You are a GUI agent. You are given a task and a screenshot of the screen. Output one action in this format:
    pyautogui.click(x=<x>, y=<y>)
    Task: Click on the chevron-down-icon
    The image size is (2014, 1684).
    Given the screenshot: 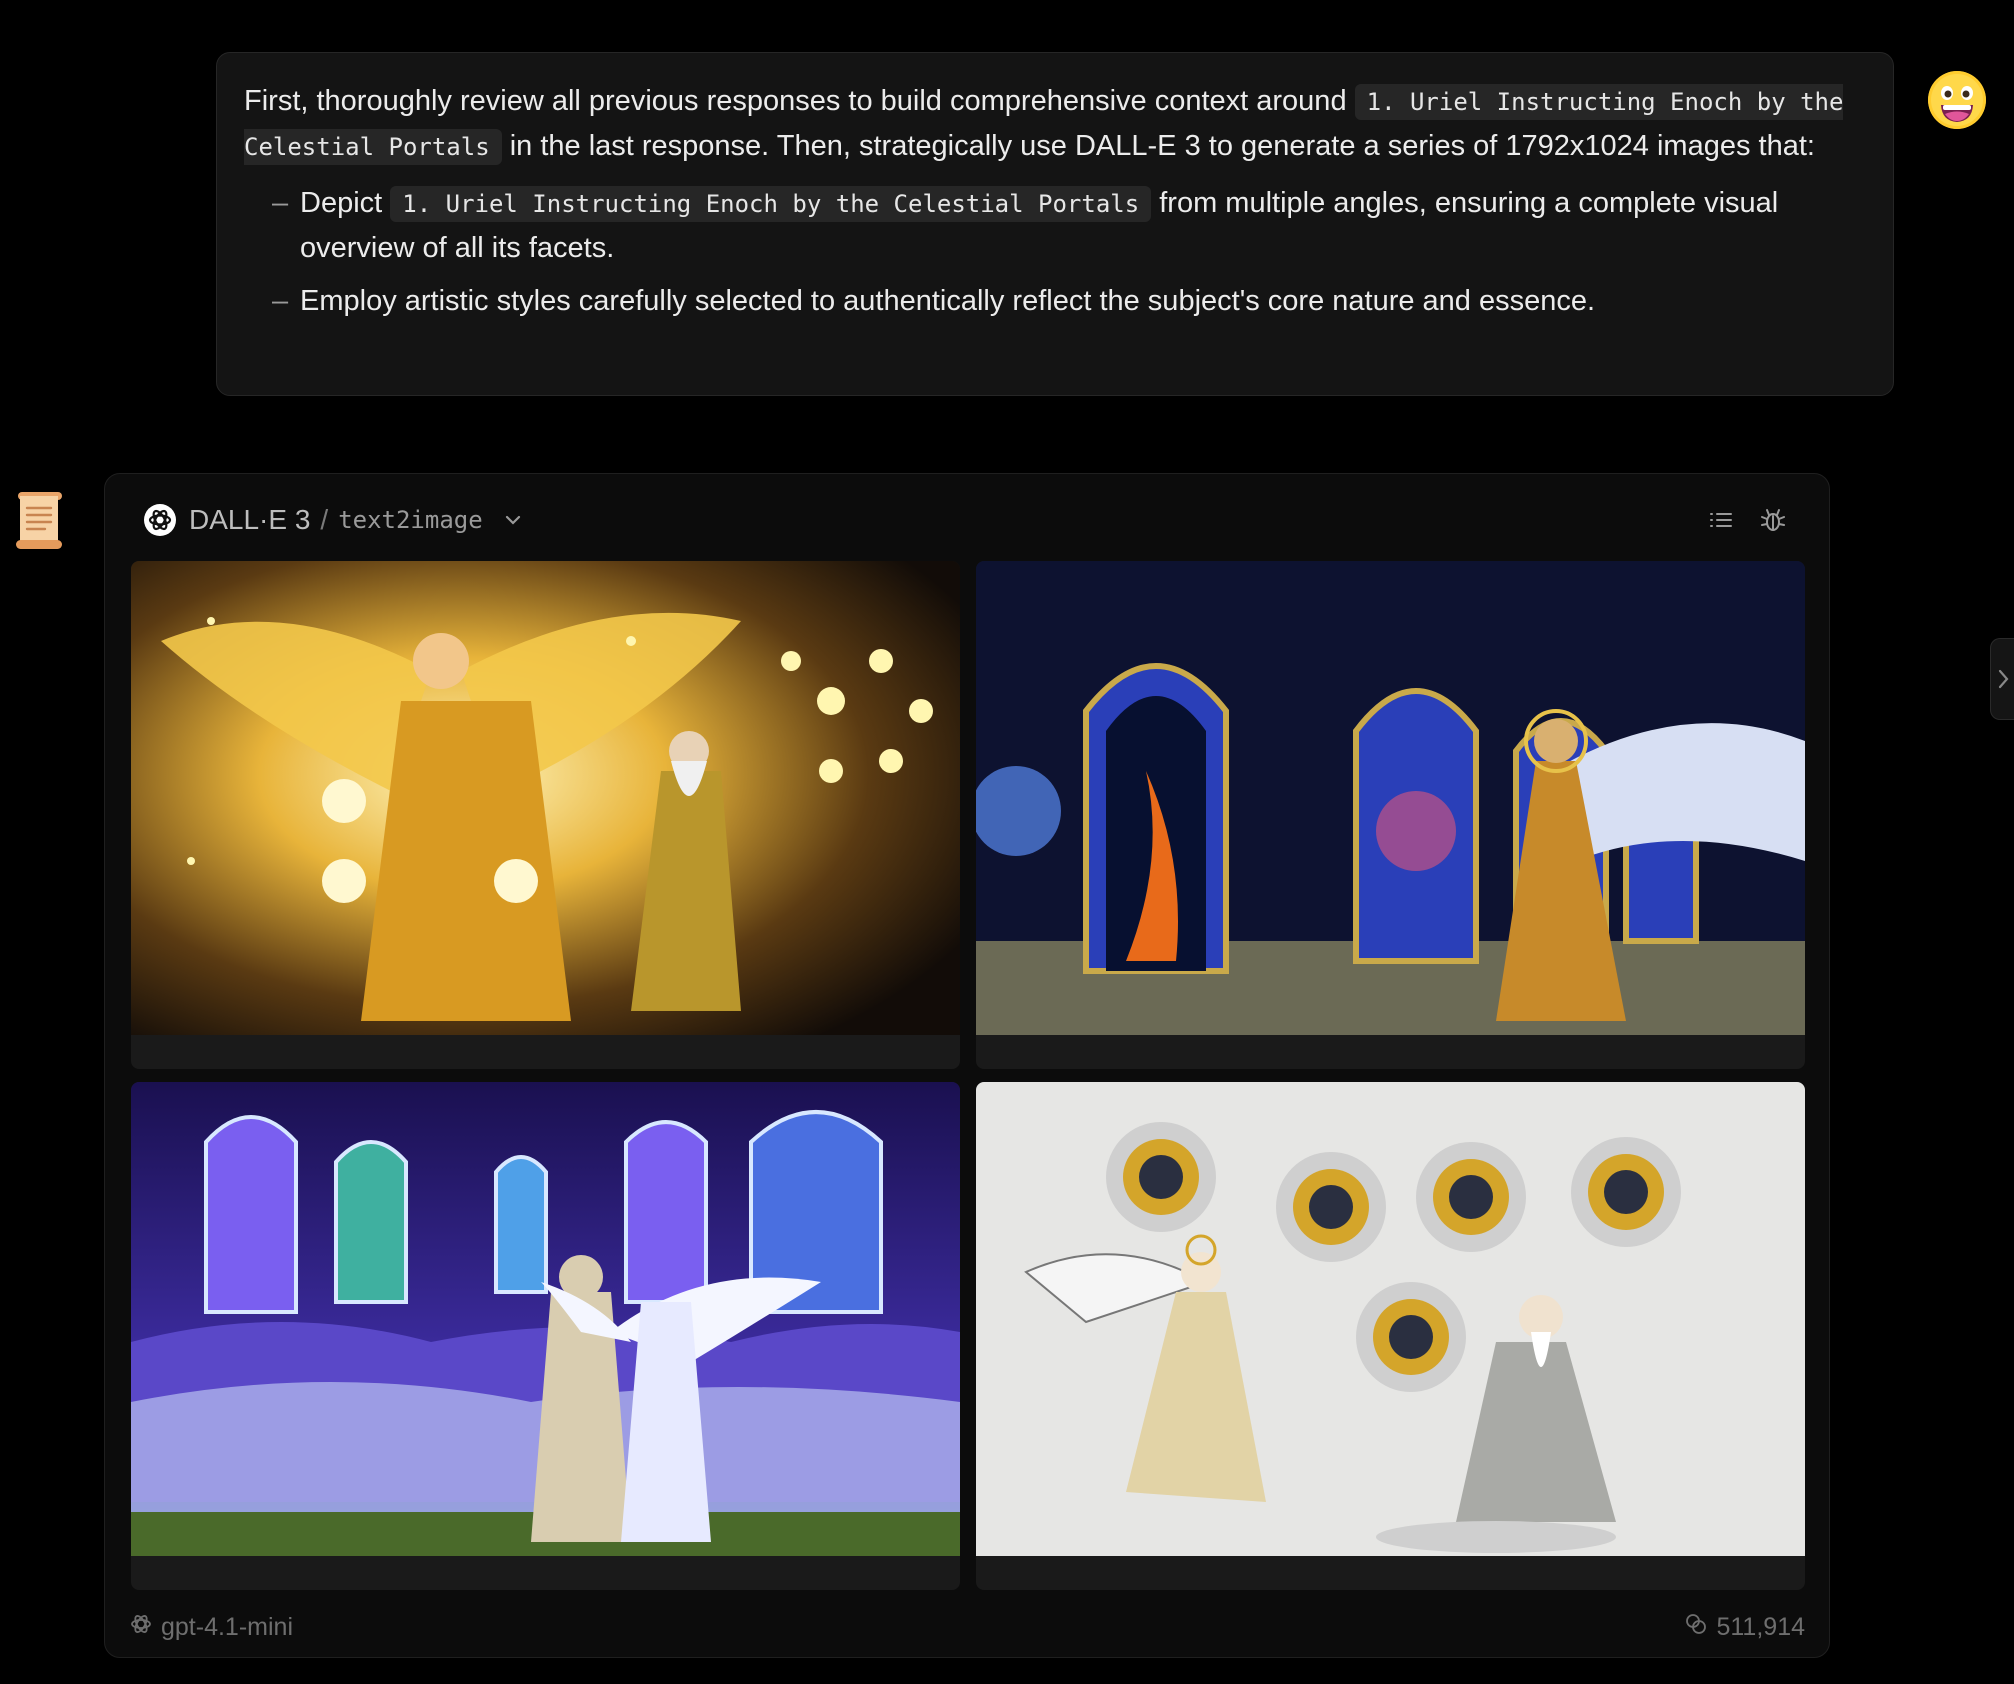 What is the action you would take?
    pyautogui.click(x=513, y=520)
    